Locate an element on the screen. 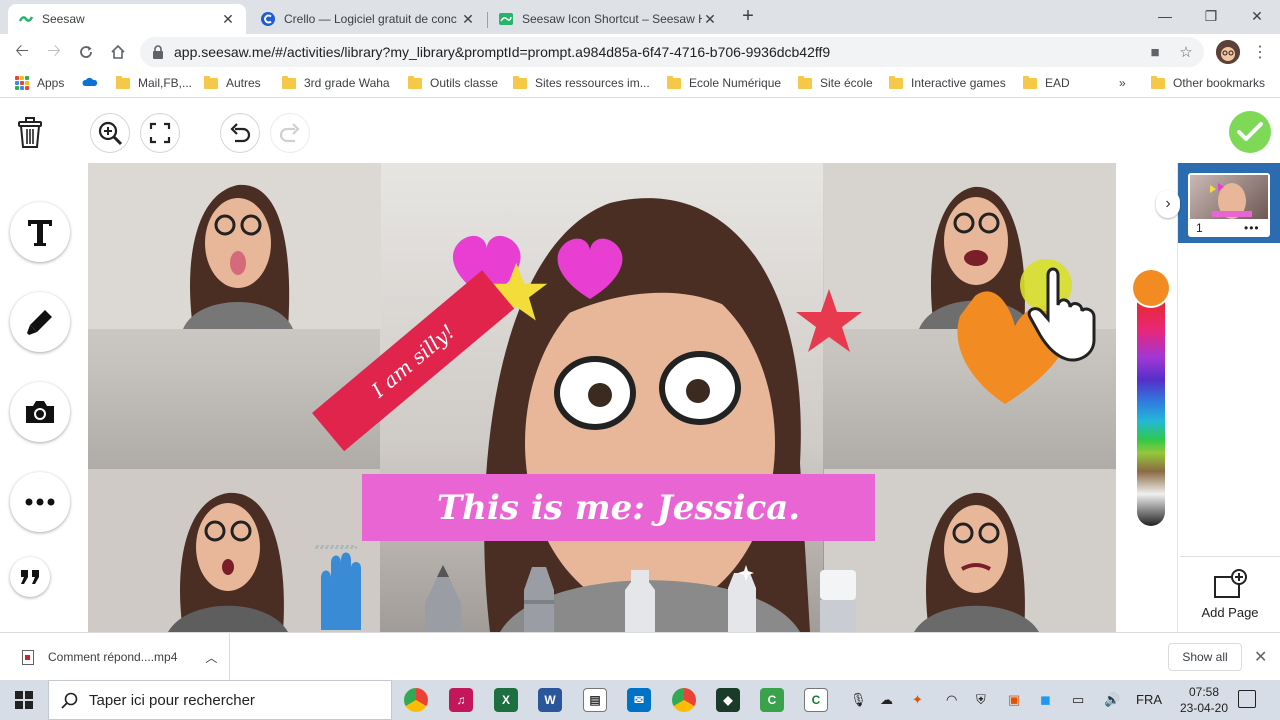 This screenshot has height=720, width=1280. bookmark-star-icon: ☆ is located at coordinates (1186, 52).